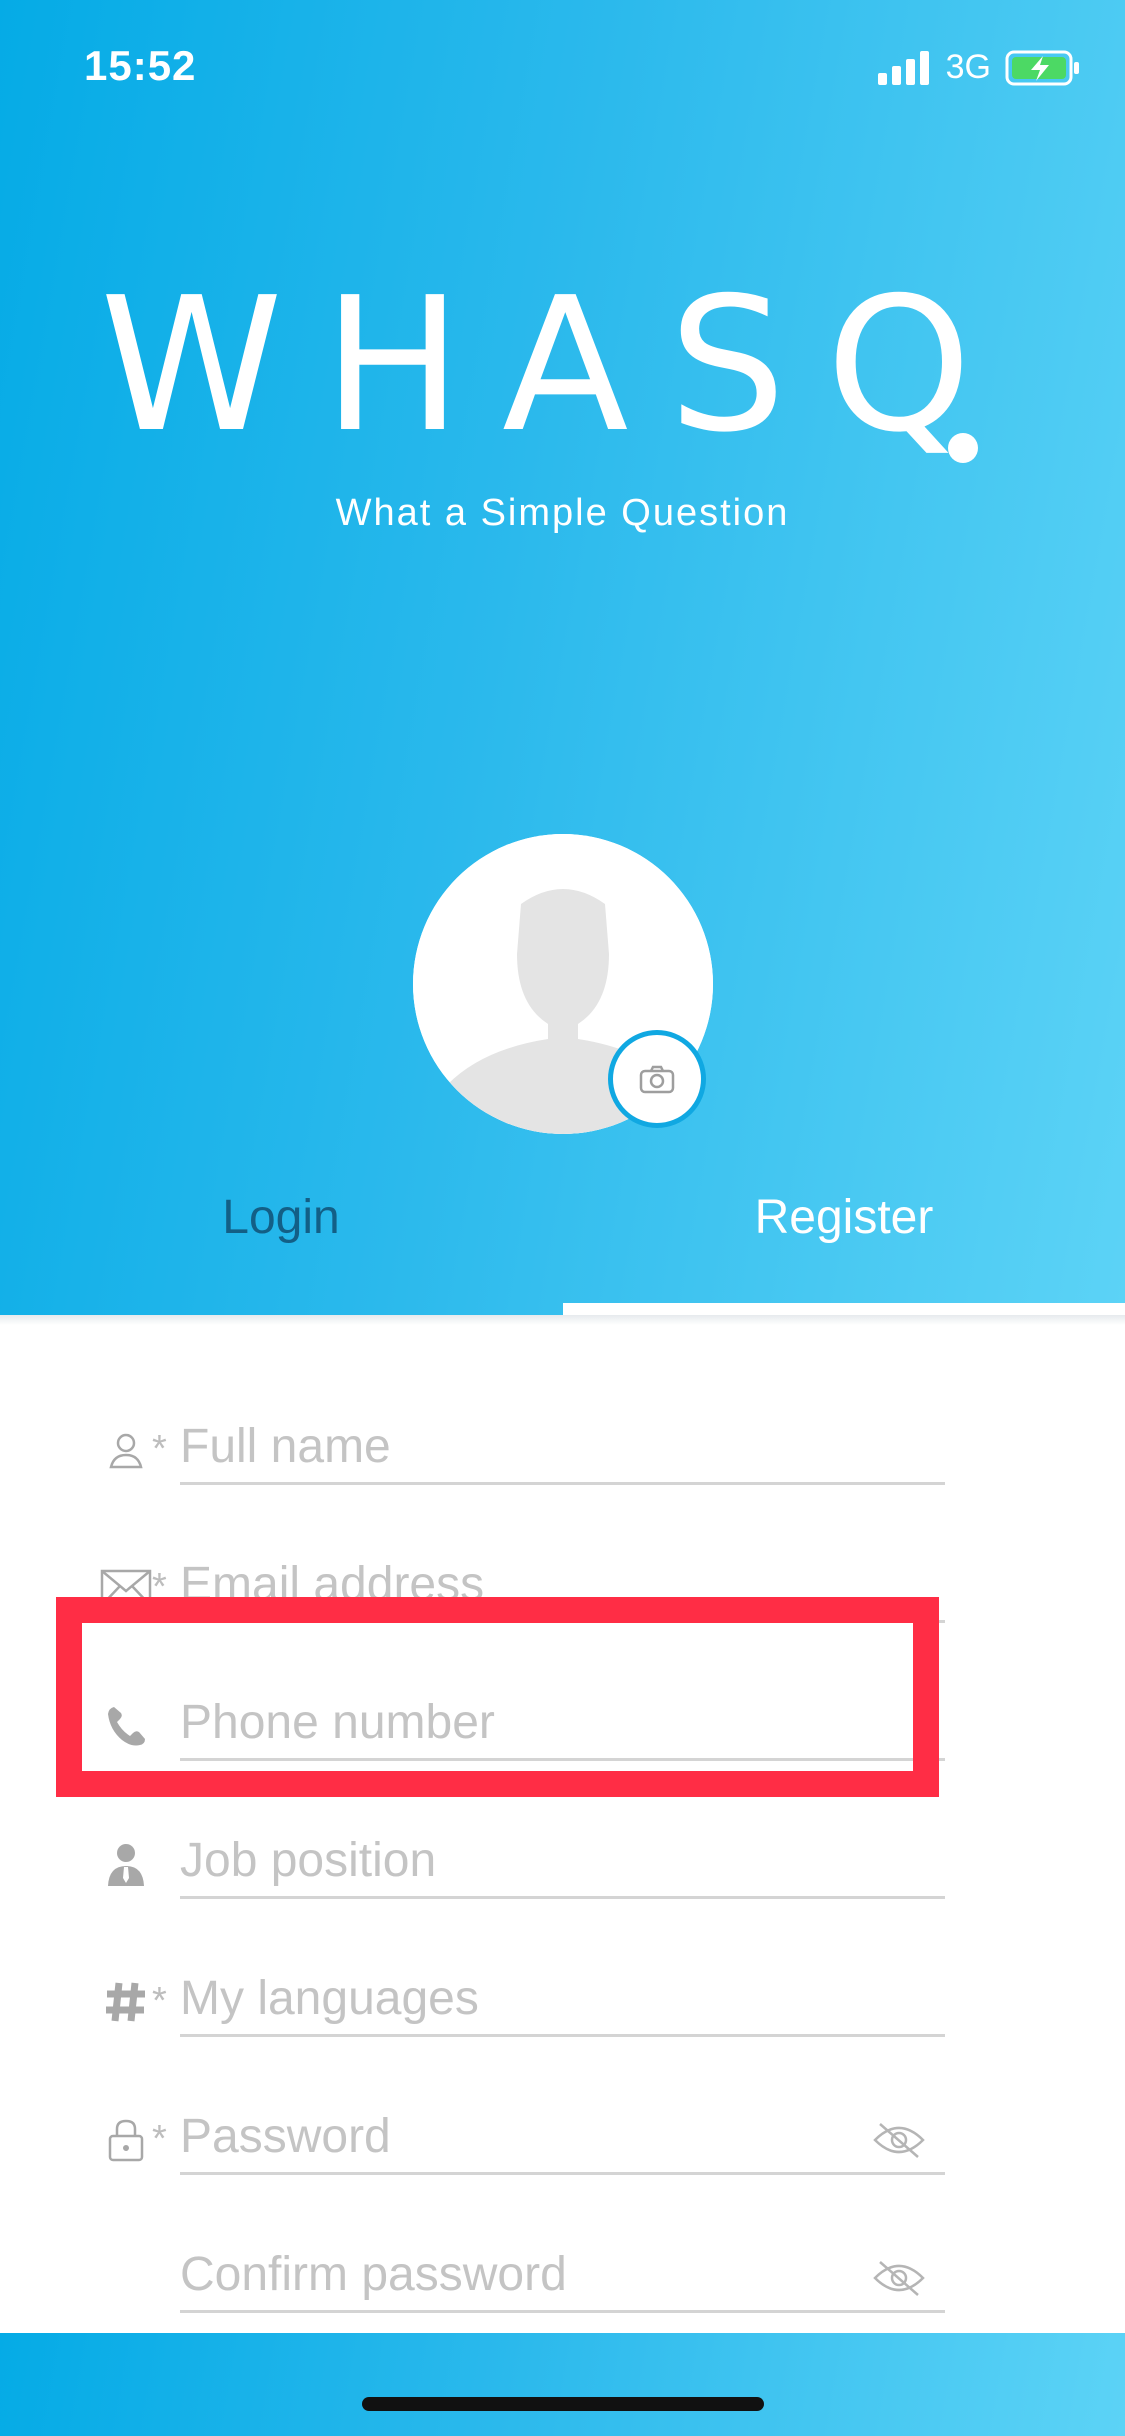 The image size is (1125, 2436). Describe the element at coordinates (562, 2275) in the screenshot. I see `confirm-password-input` at that location.